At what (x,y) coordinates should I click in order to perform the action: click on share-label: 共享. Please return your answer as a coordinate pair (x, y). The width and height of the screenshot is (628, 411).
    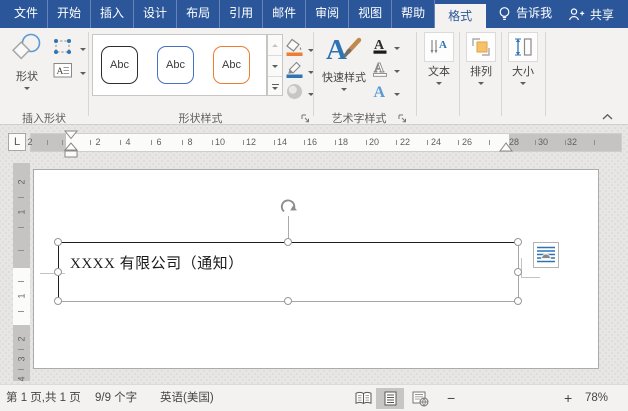
    Looking at the image, I should click on (601, 14).